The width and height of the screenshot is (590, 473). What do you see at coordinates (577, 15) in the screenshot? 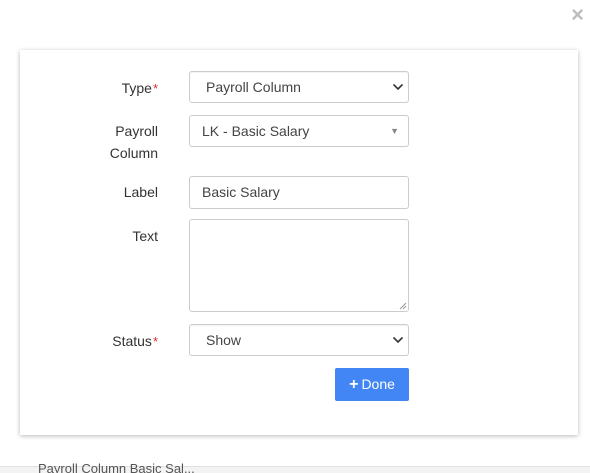
I see `close-icon: ×` at bounding box center [577, 15].